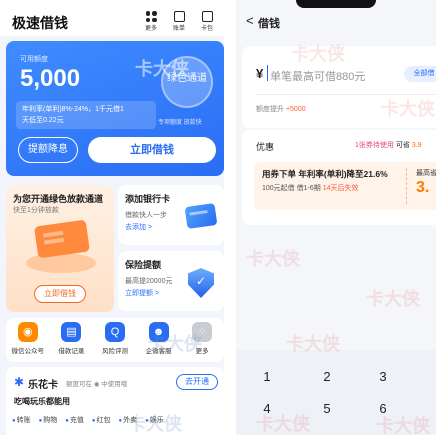 The image size is (436, 435). I want to click on numeric-keypad: 1 2 3 4 5 6, so click(336, 392).